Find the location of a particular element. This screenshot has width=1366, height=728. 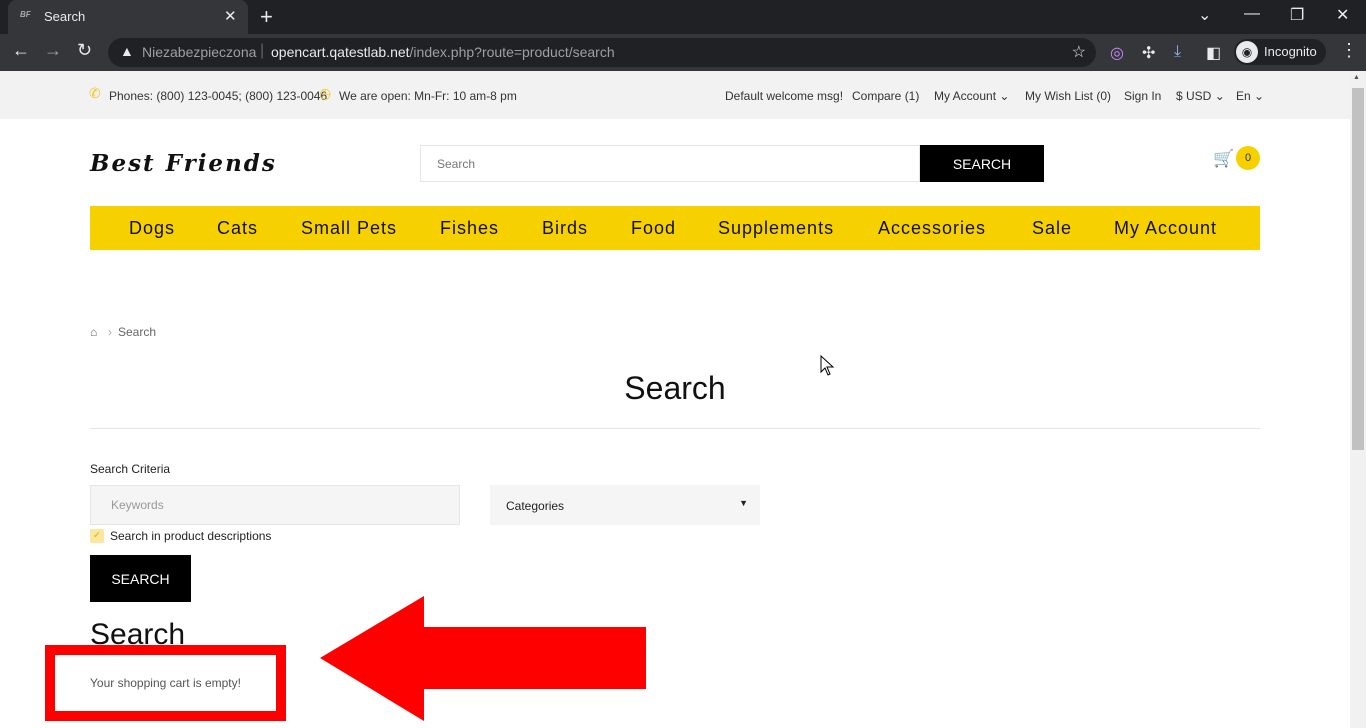

menu-item-sale: Sale is located at coordinates (1052, 228).